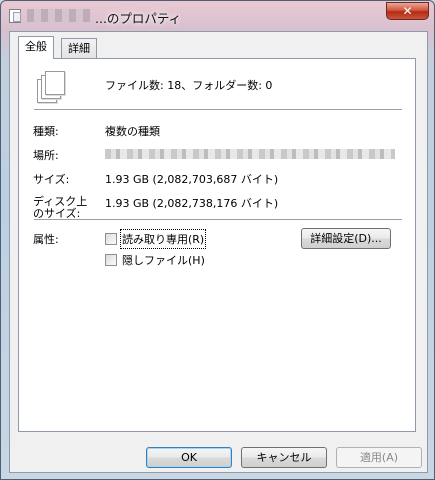 The width and height of the screenshot is (435, 480). Describe the element at coordinates (15, 16) in the screenshot. I see `document-icon` at that location.